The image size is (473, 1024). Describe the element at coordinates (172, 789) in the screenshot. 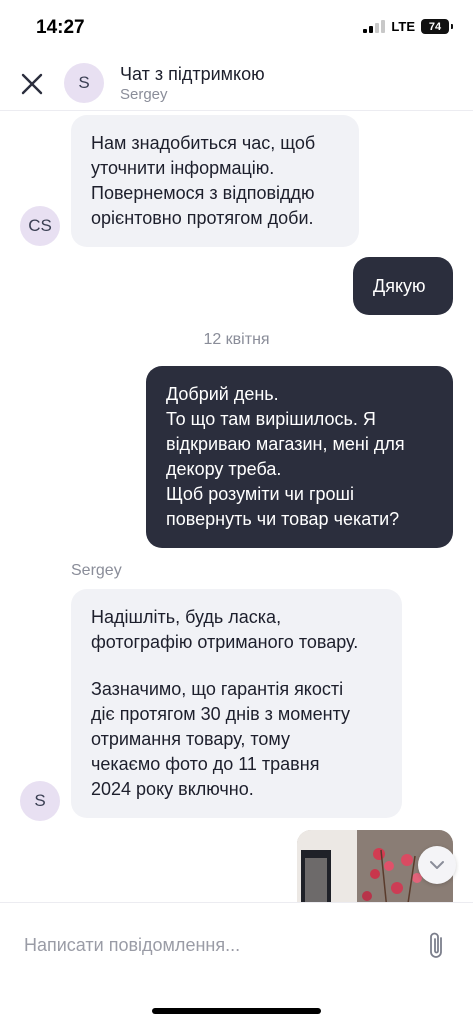

I see `message-line: 2024 року включно.` at that location.